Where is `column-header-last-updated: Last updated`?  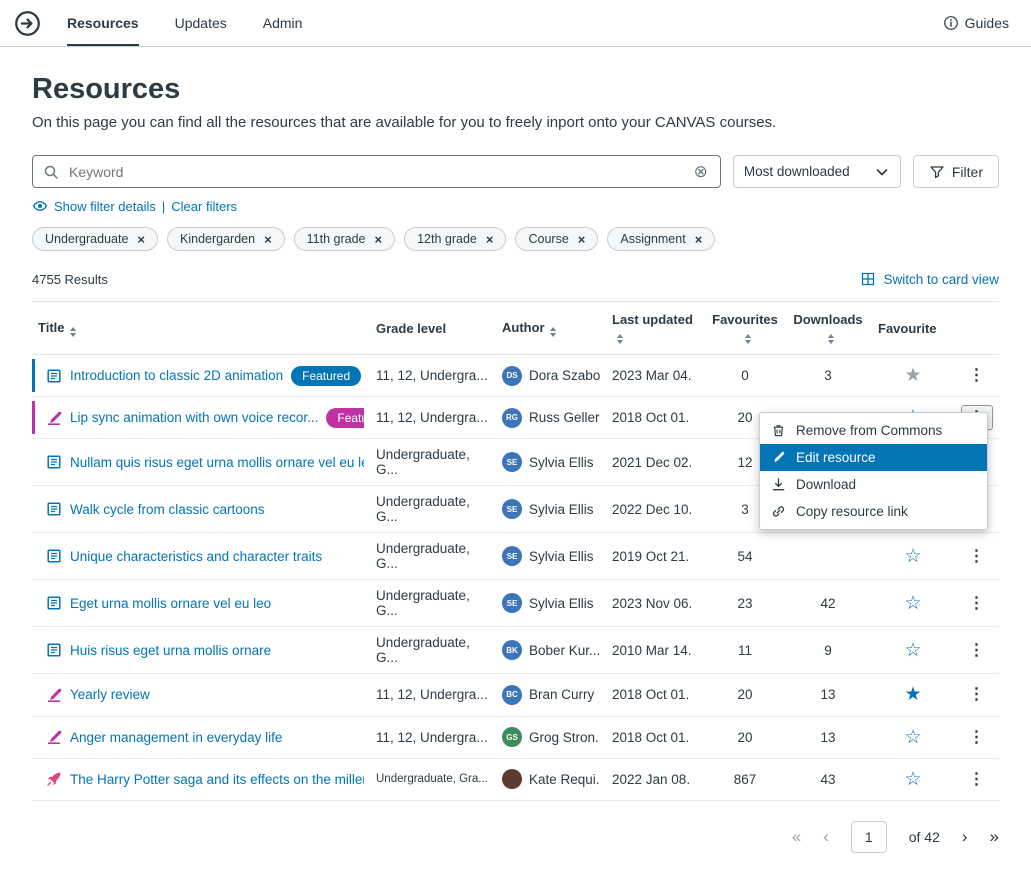 column-header-last-updated: Last updated is located at coordinates (656, 328).